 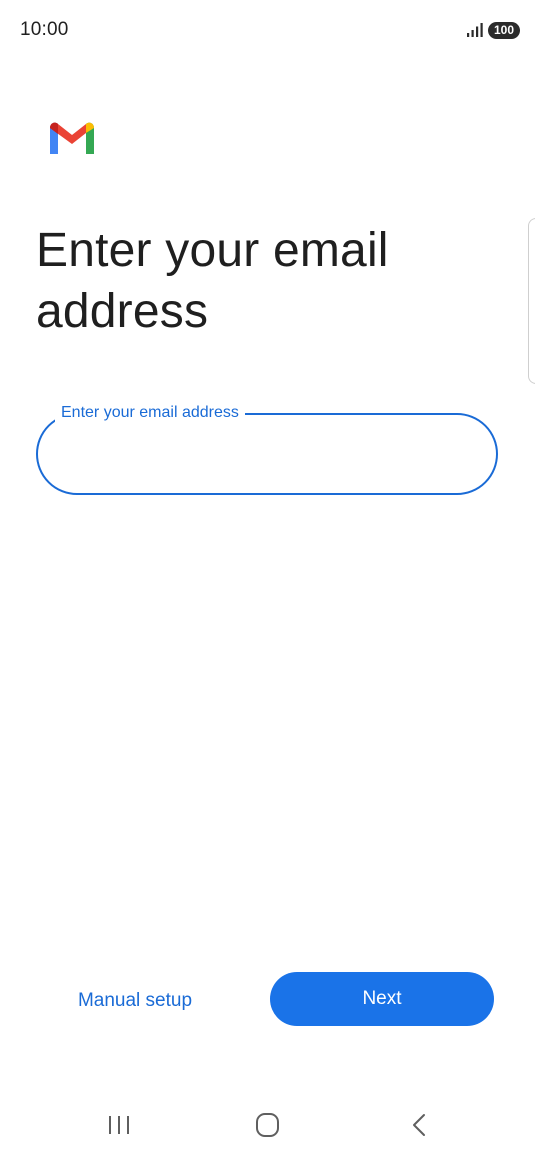 I want to click on navigation-bar, so click(x=267, y=1125).